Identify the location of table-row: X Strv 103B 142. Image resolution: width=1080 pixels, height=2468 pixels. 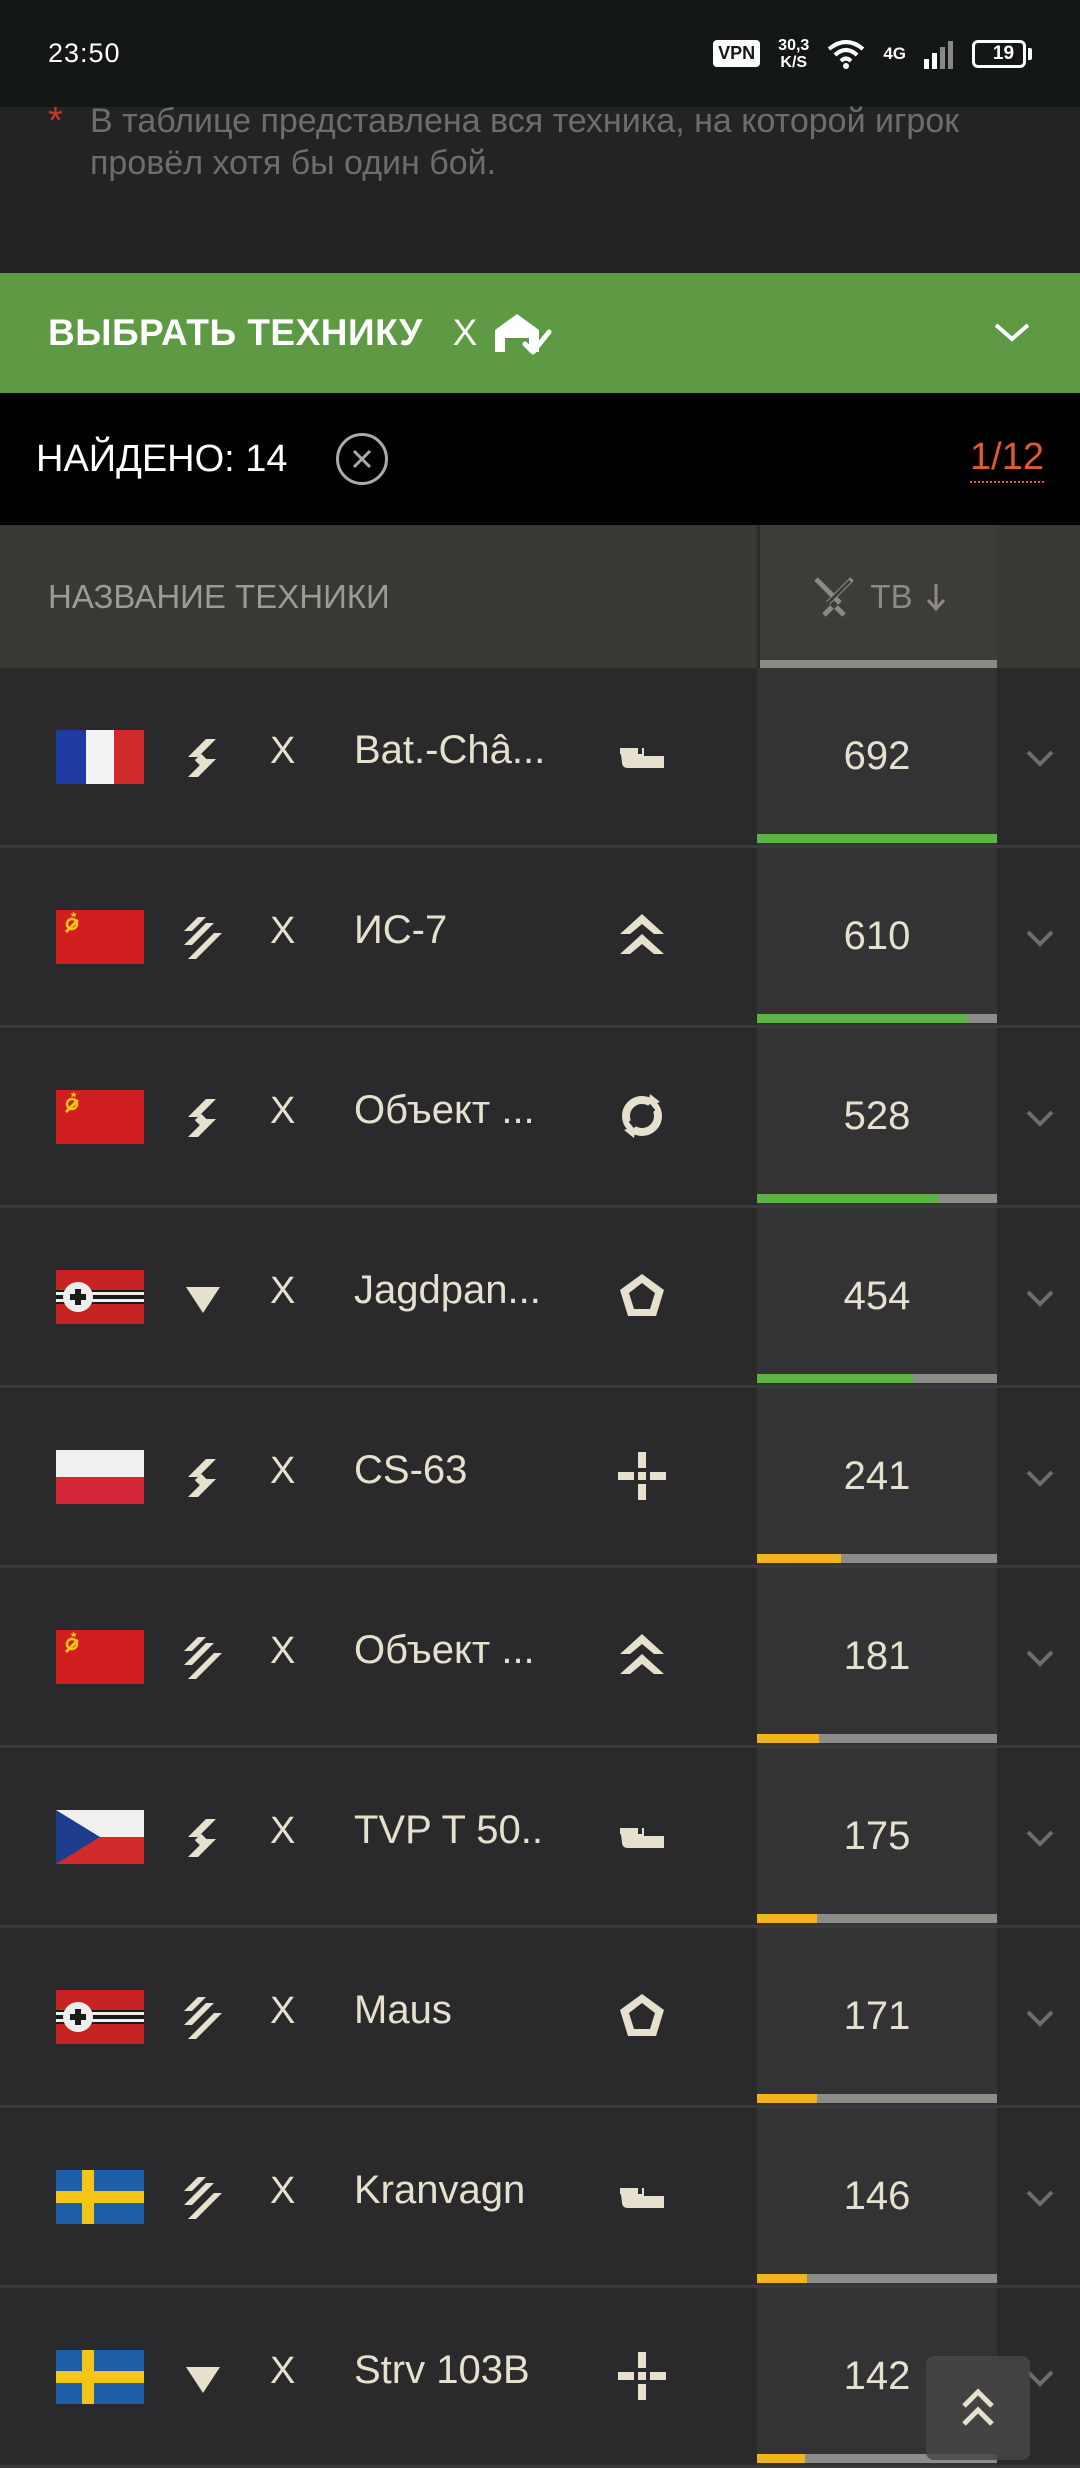
(540, 2378).